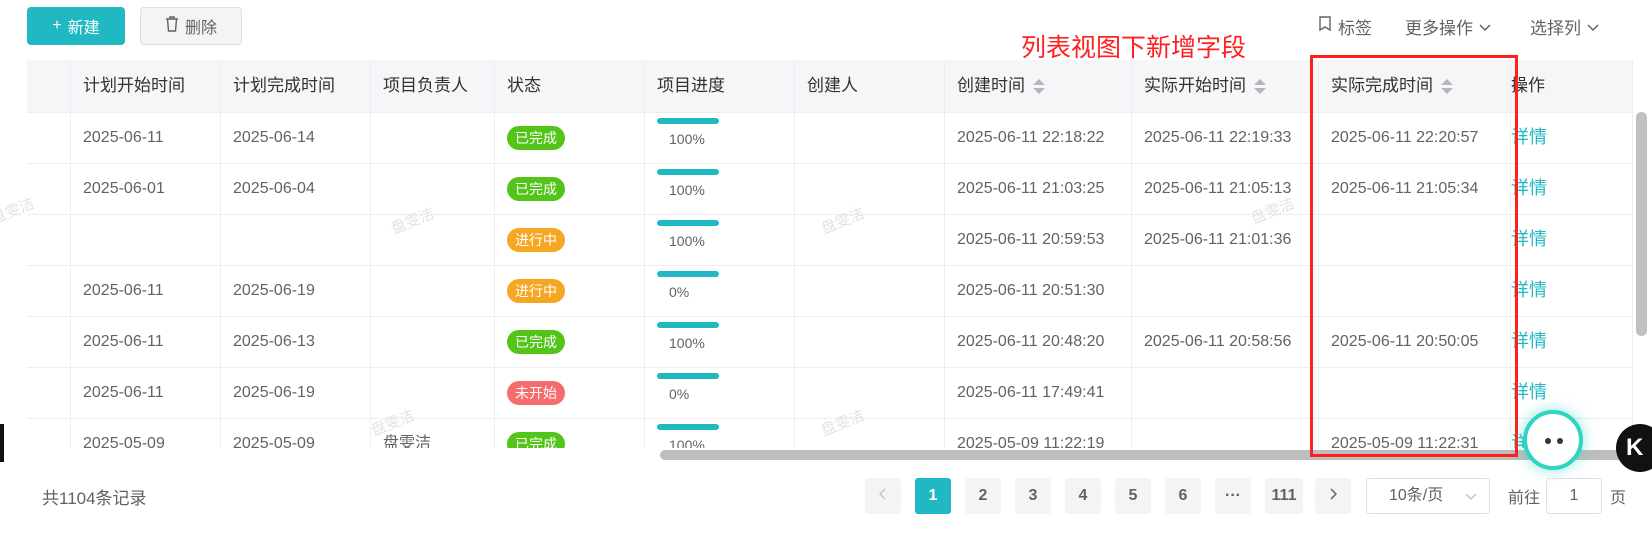  What do you see at coordinates (1555, 28) in the screenshot?
I see `select-columns-label: 选择列` at bounding box center [1555, 28].